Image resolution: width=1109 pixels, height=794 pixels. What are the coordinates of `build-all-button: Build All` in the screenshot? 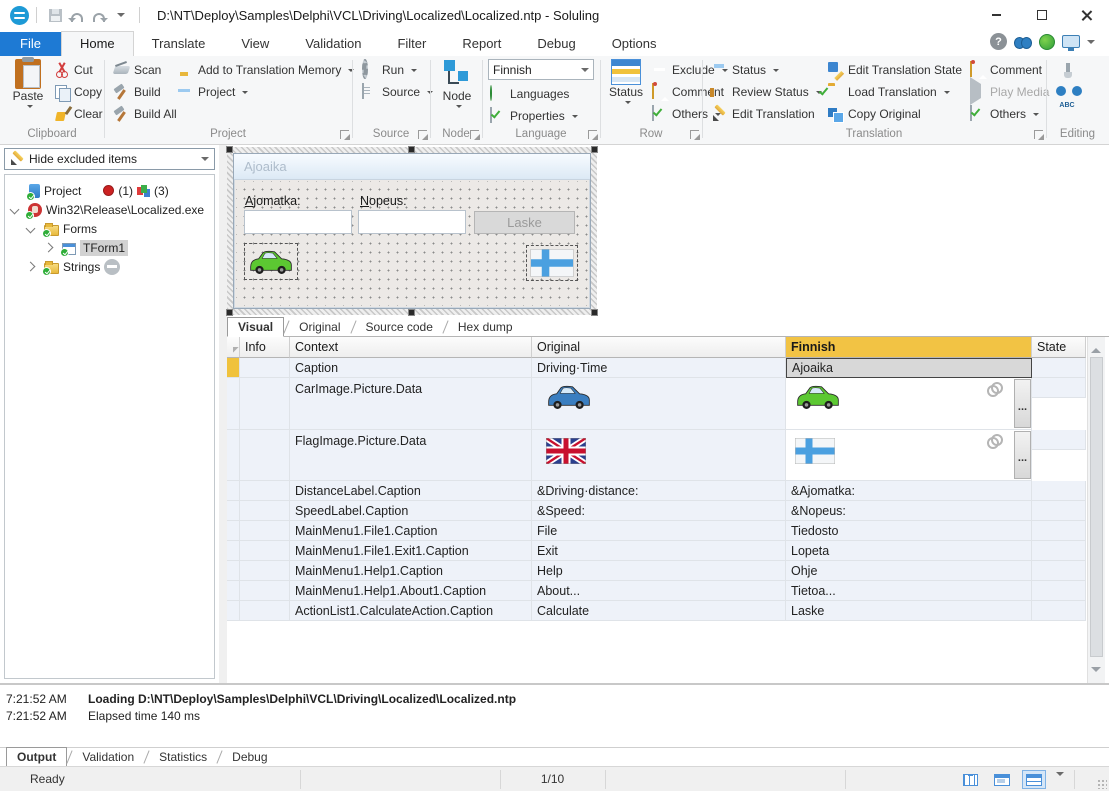 It's located at (145, 113).